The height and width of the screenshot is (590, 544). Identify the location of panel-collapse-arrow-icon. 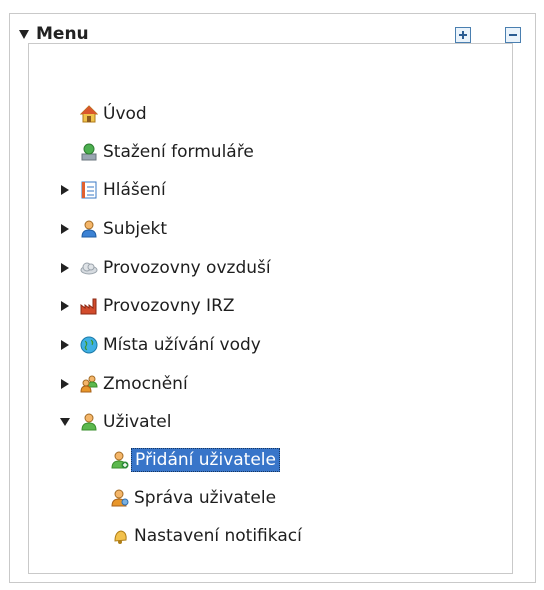
(24, 34).